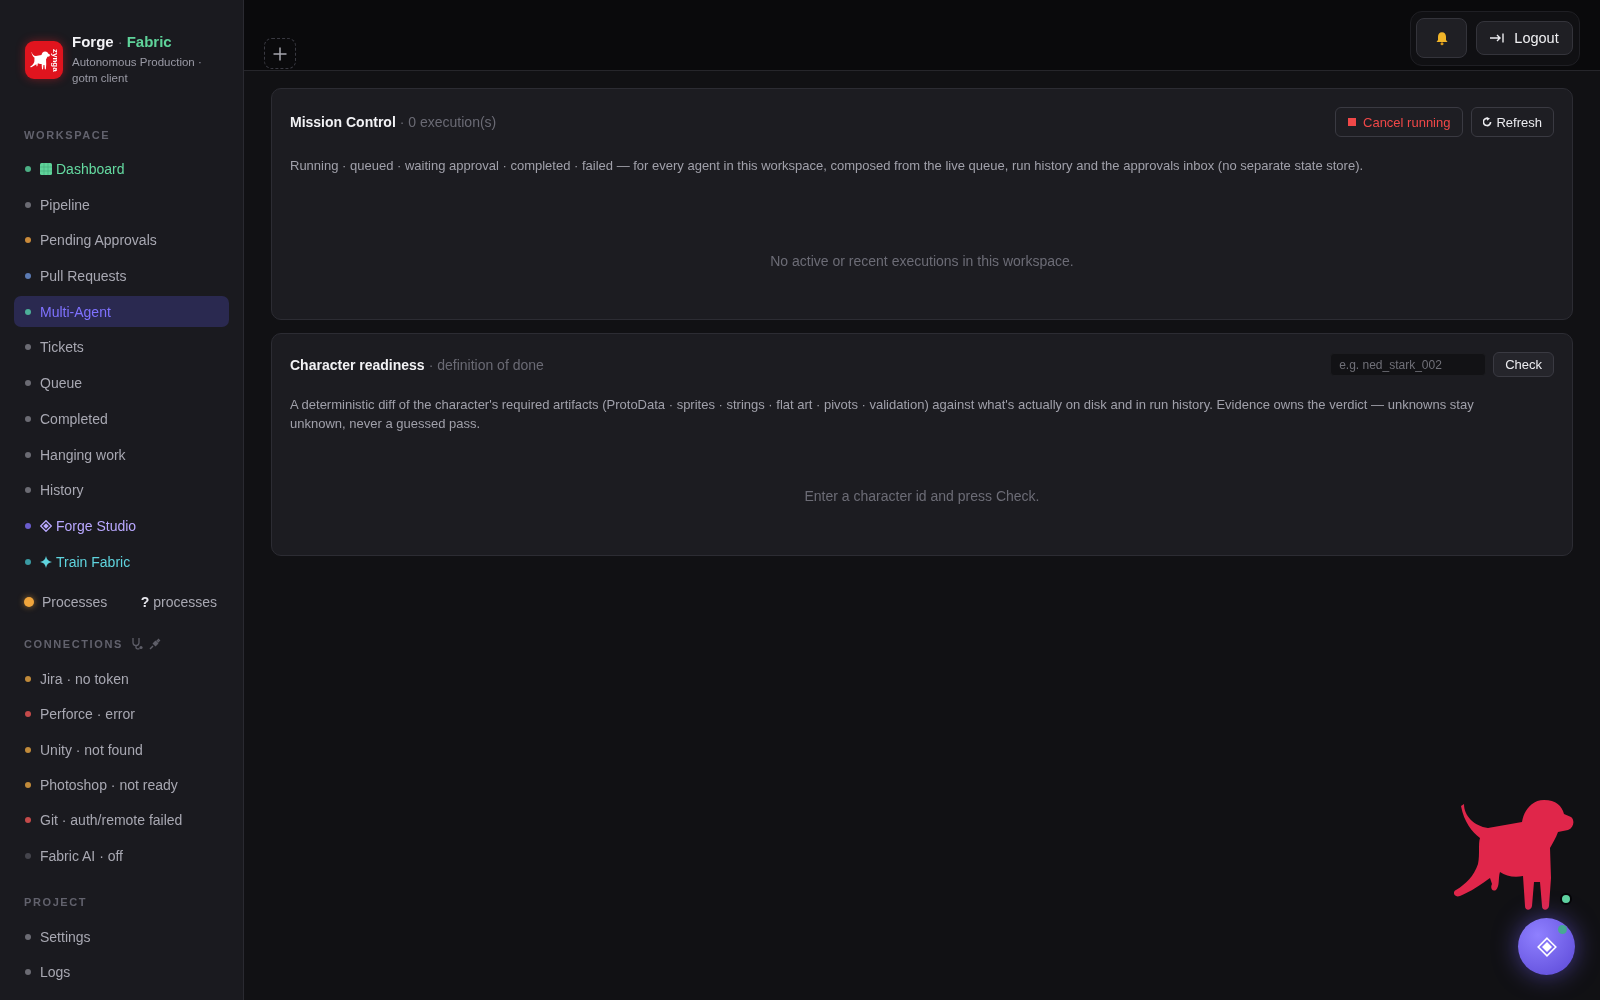  What do you see at coordinates (121, 312) in the screenshot?
I see `nav-item: Multi-Agent` at bounding box center [121, 312].